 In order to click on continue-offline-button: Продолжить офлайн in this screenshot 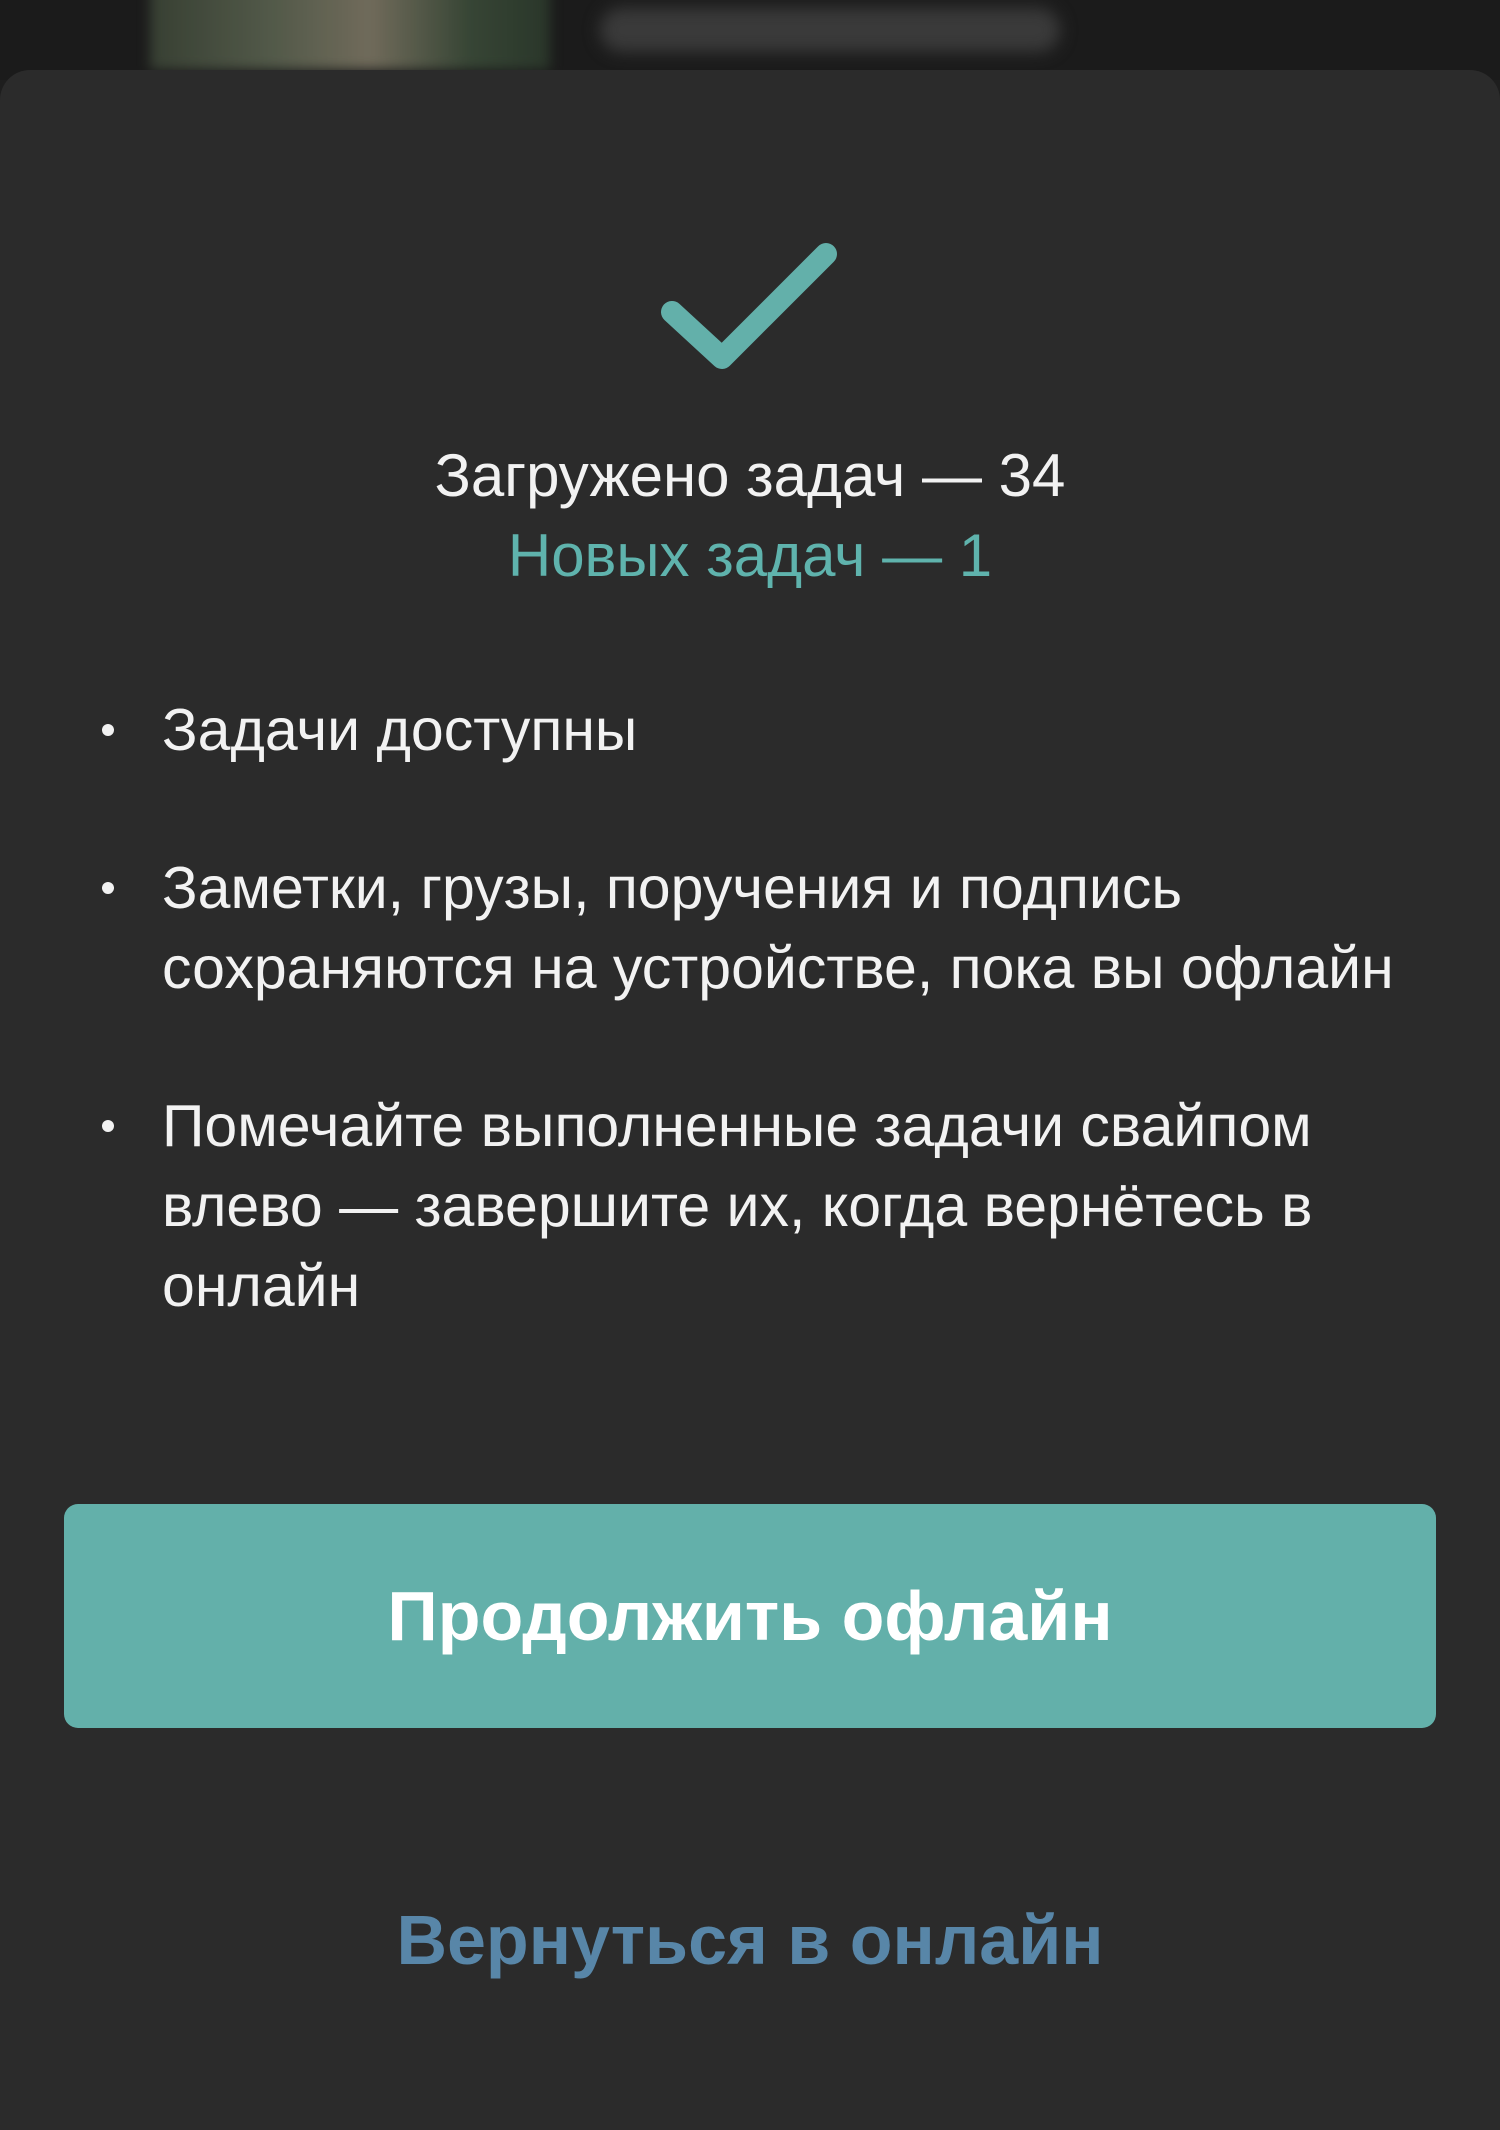, I will do `click(750, 1616)`.